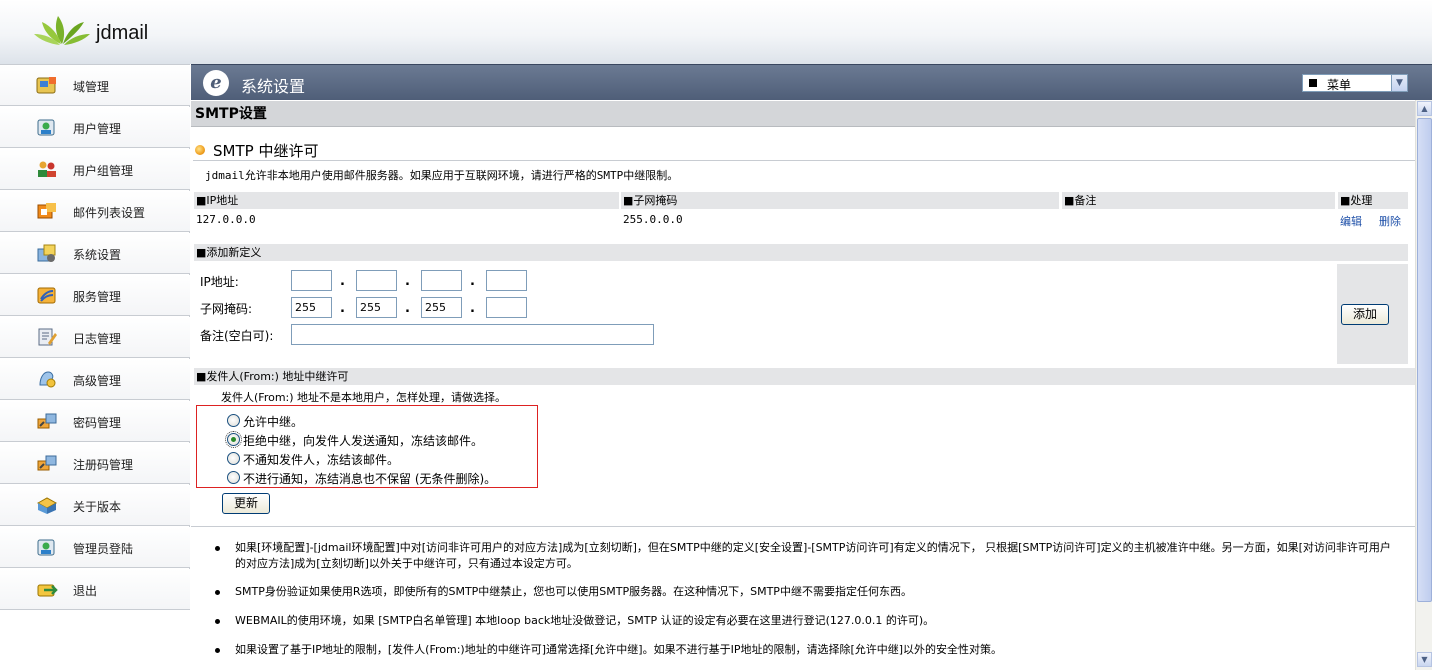  What do you see at coordinates (226, 219) in the screenshot?
I see `cell-ip: 127.0.0.0` at bounding box center [226, 219].